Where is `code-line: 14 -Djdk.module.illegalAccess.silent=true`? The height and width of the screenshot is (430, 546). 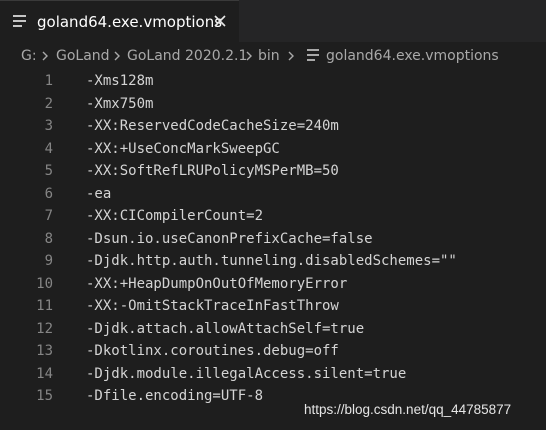
code-line: 14 -Djdk.module.illegalAccess.silent=true is located at coordinates (273, 374).